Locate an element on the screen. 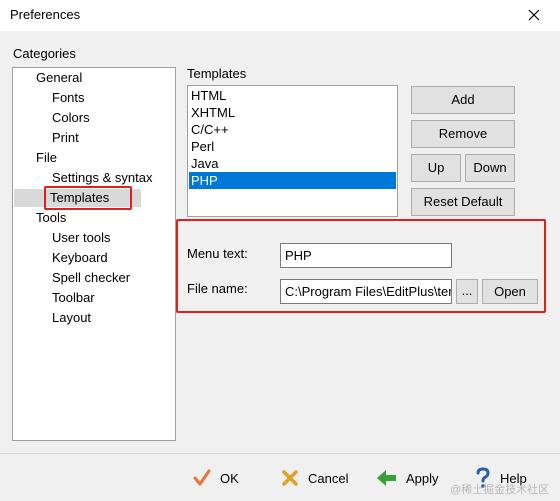  cancel-button: Cancel is located at coordinates (314, 478).